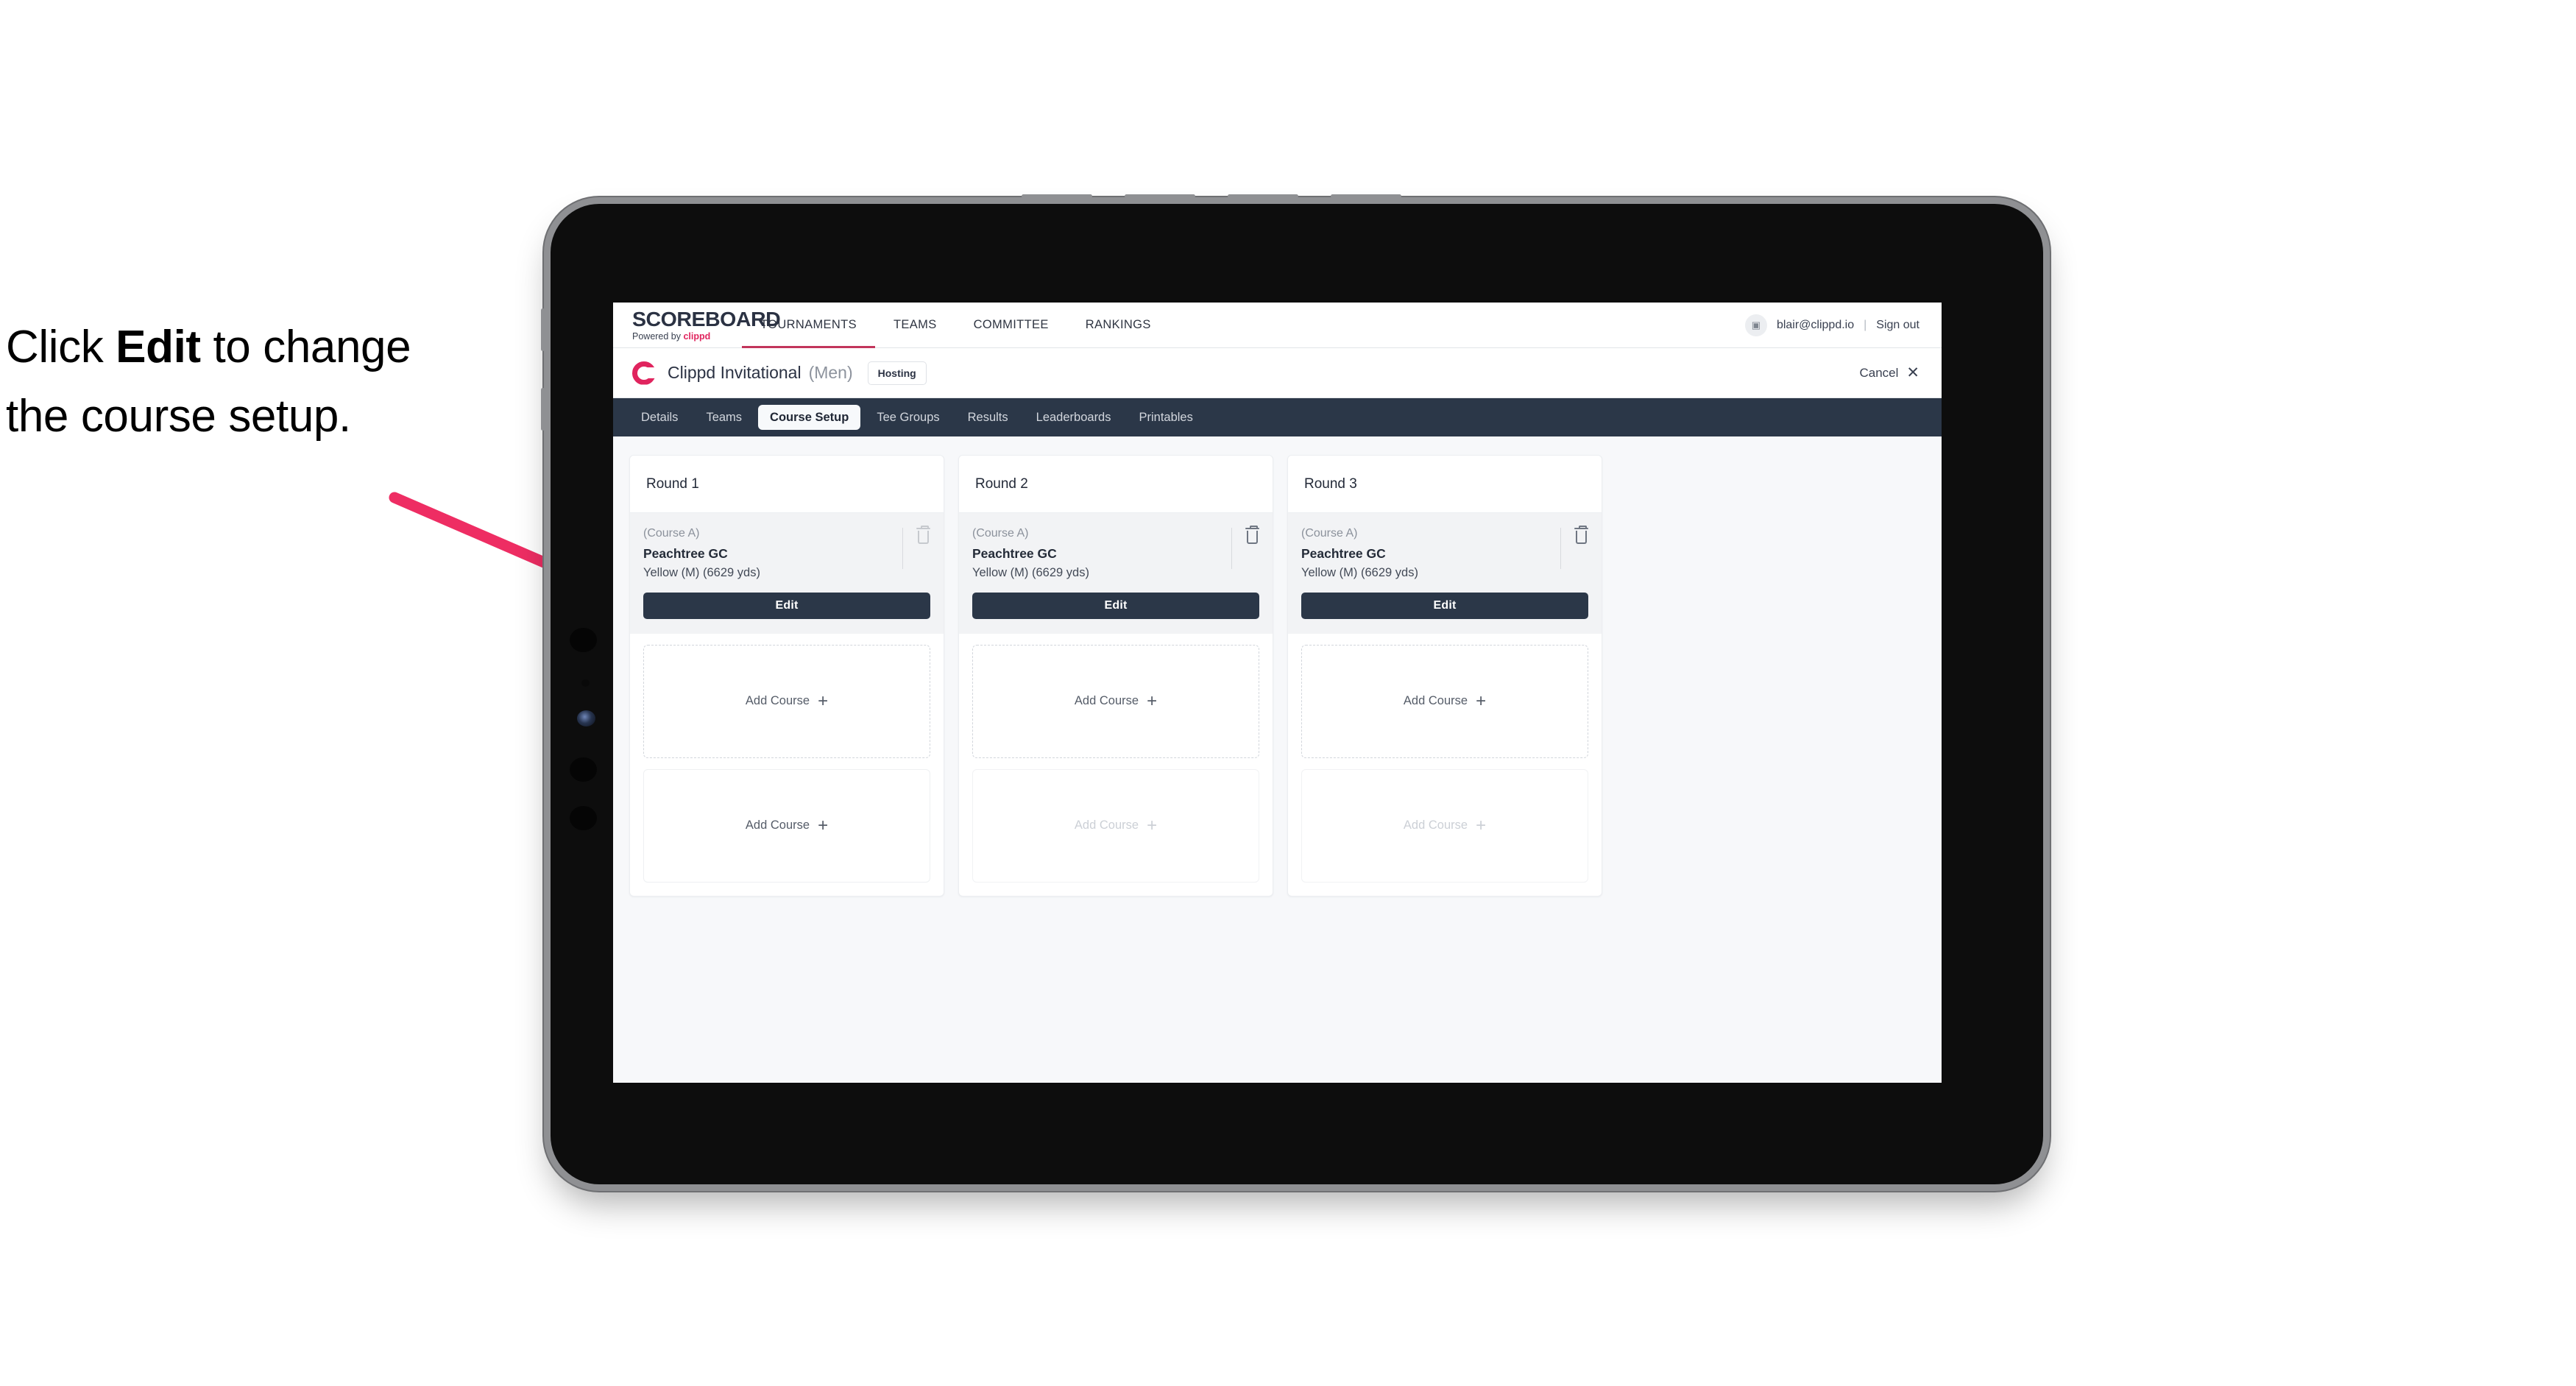 This screenshot has height=1386, width=2576. What do you see at coordinates (908, 418) in the screenshot?
I see `tab-tee-groups: Tee Groups` at bounding box center [908, 418].